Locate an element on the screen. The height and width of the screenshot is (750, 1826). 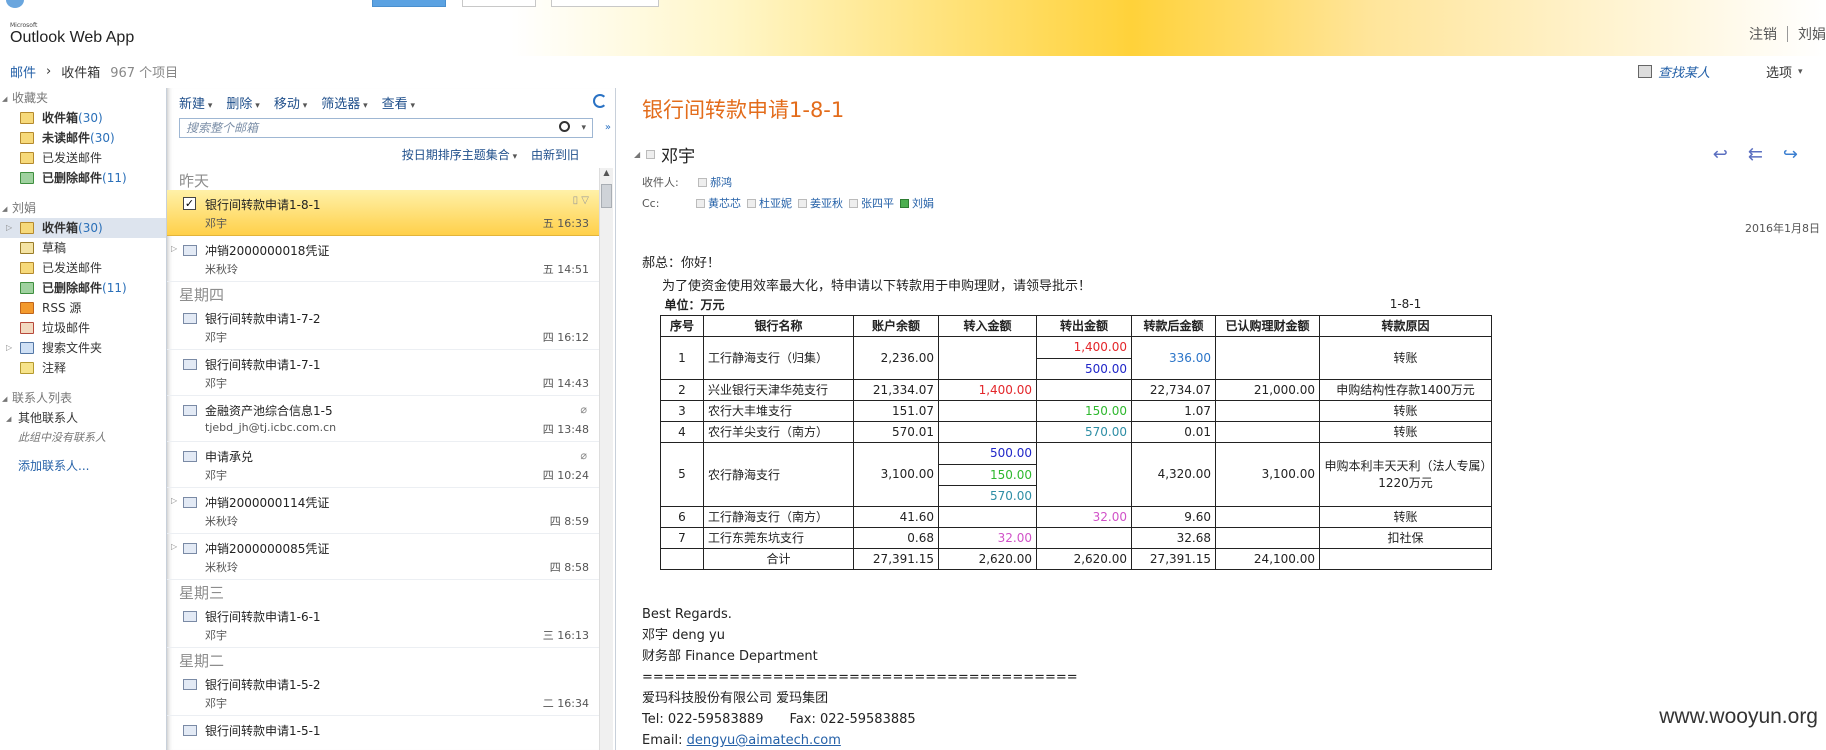
mailbox-folder: 草稿 is located at coordinates (83, 248).